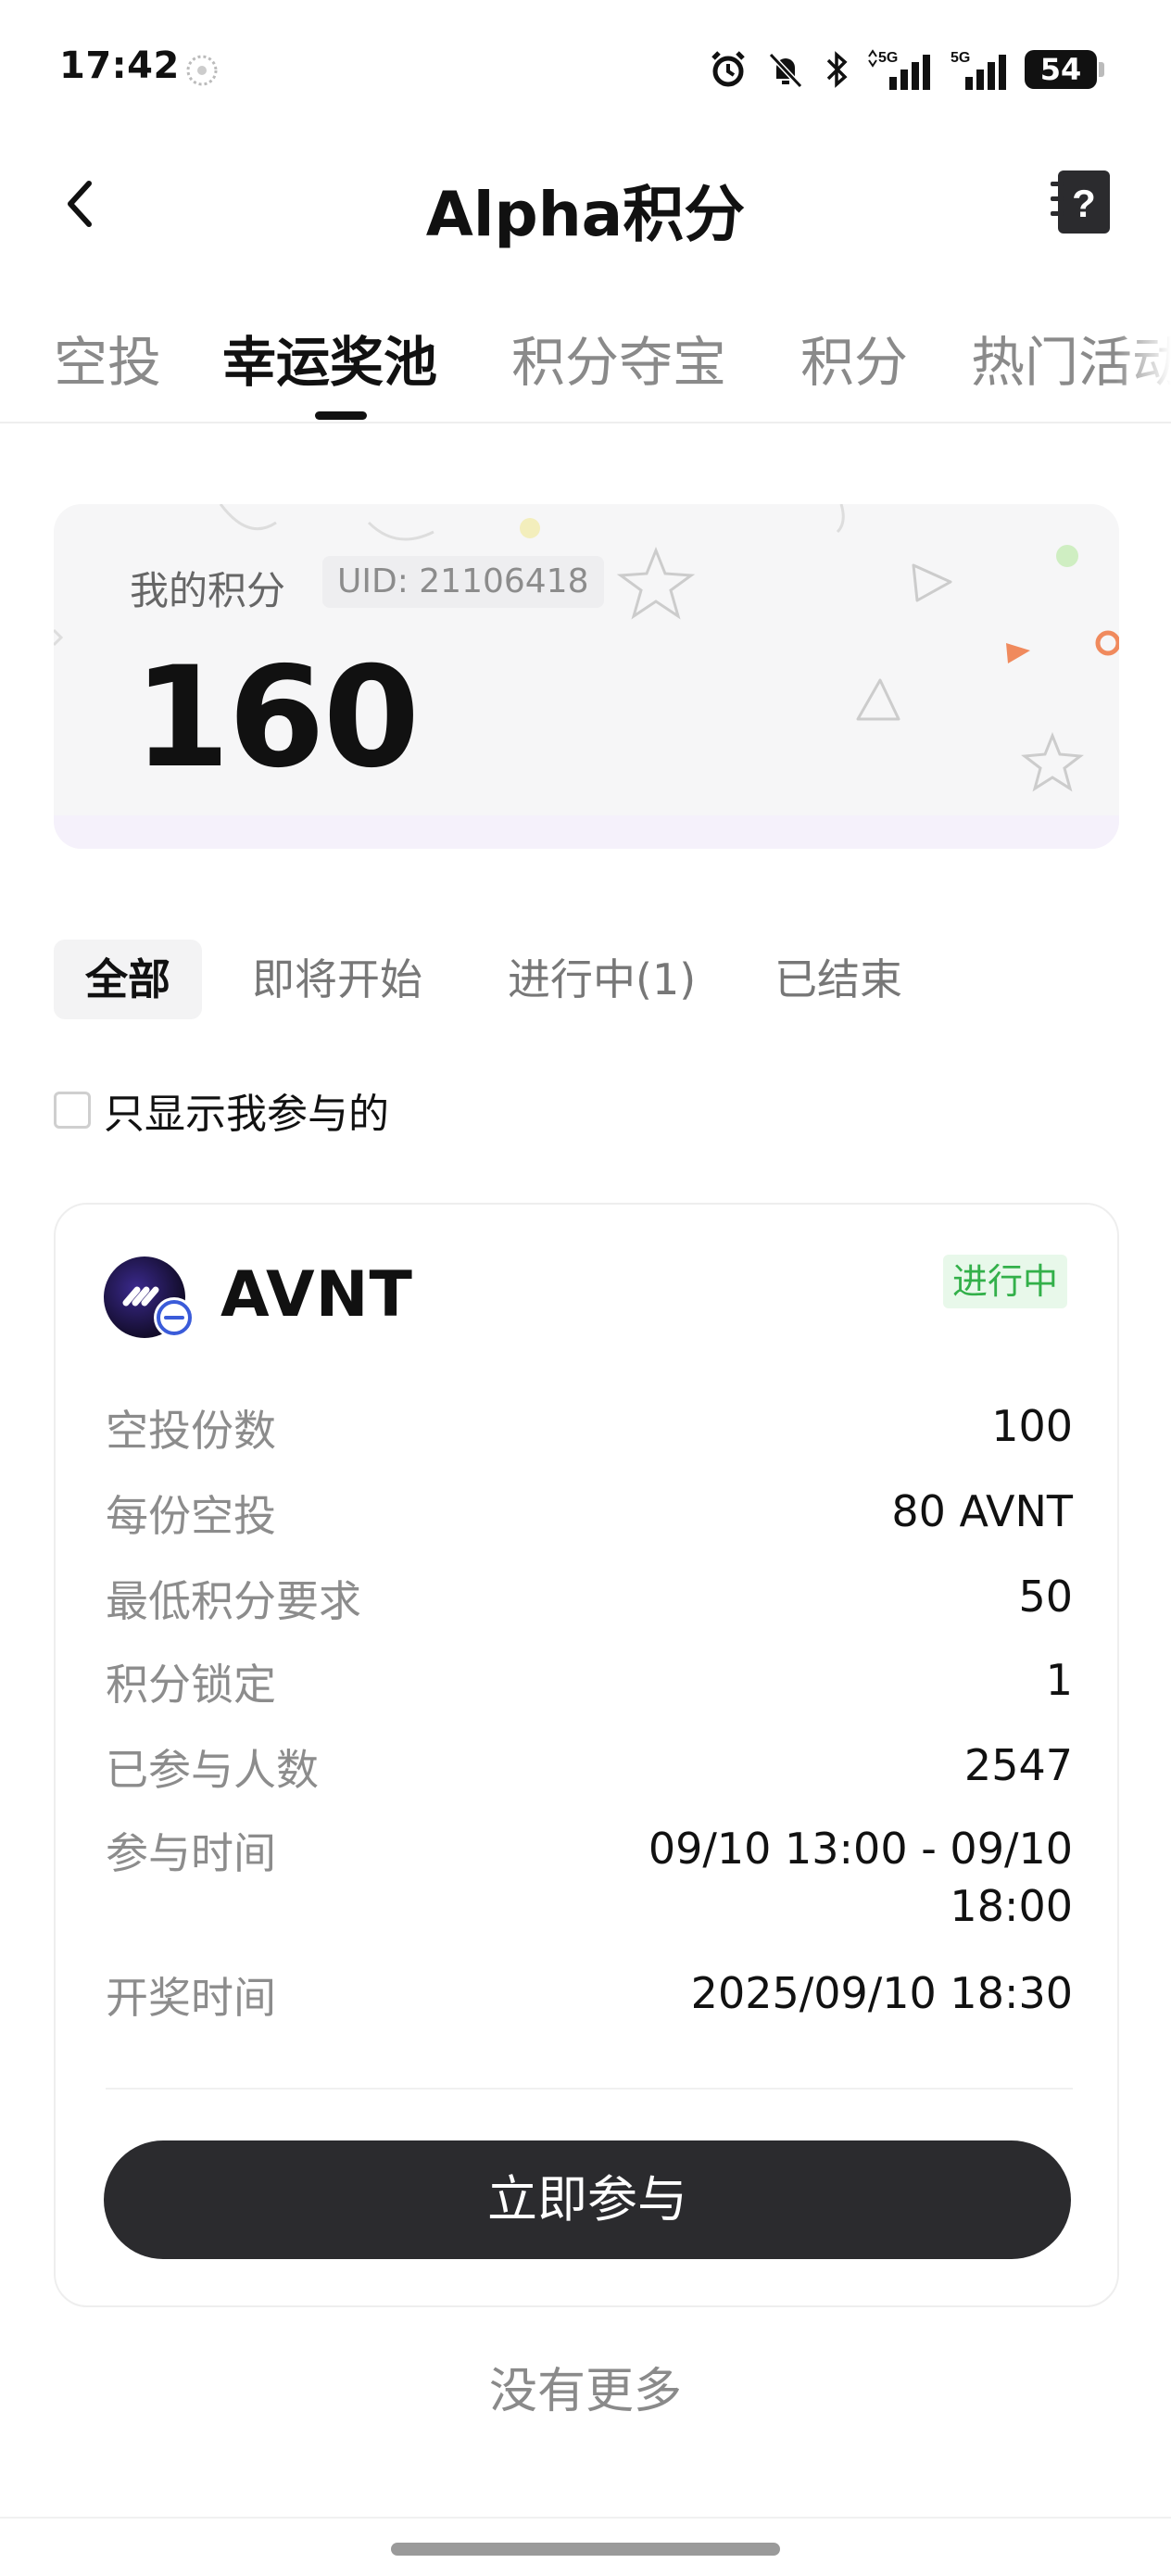  What do you see at coordinates (191, 1853) in the screenshot?
I see `detail-key: 参与时间` at bounding box center [191, 1853].